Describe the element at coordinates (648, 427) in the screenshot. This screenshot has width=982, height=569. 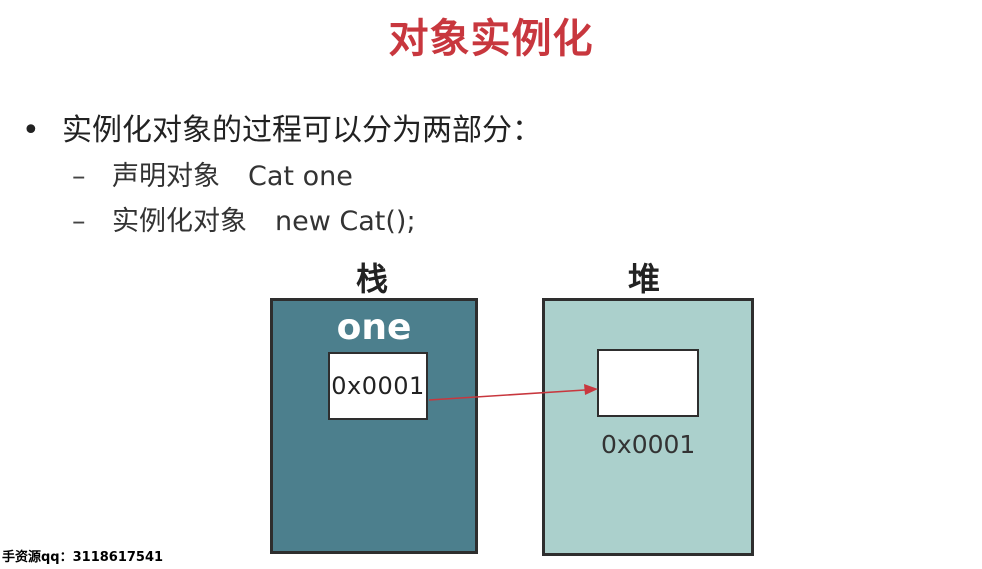
I see `heap-region` at that location.